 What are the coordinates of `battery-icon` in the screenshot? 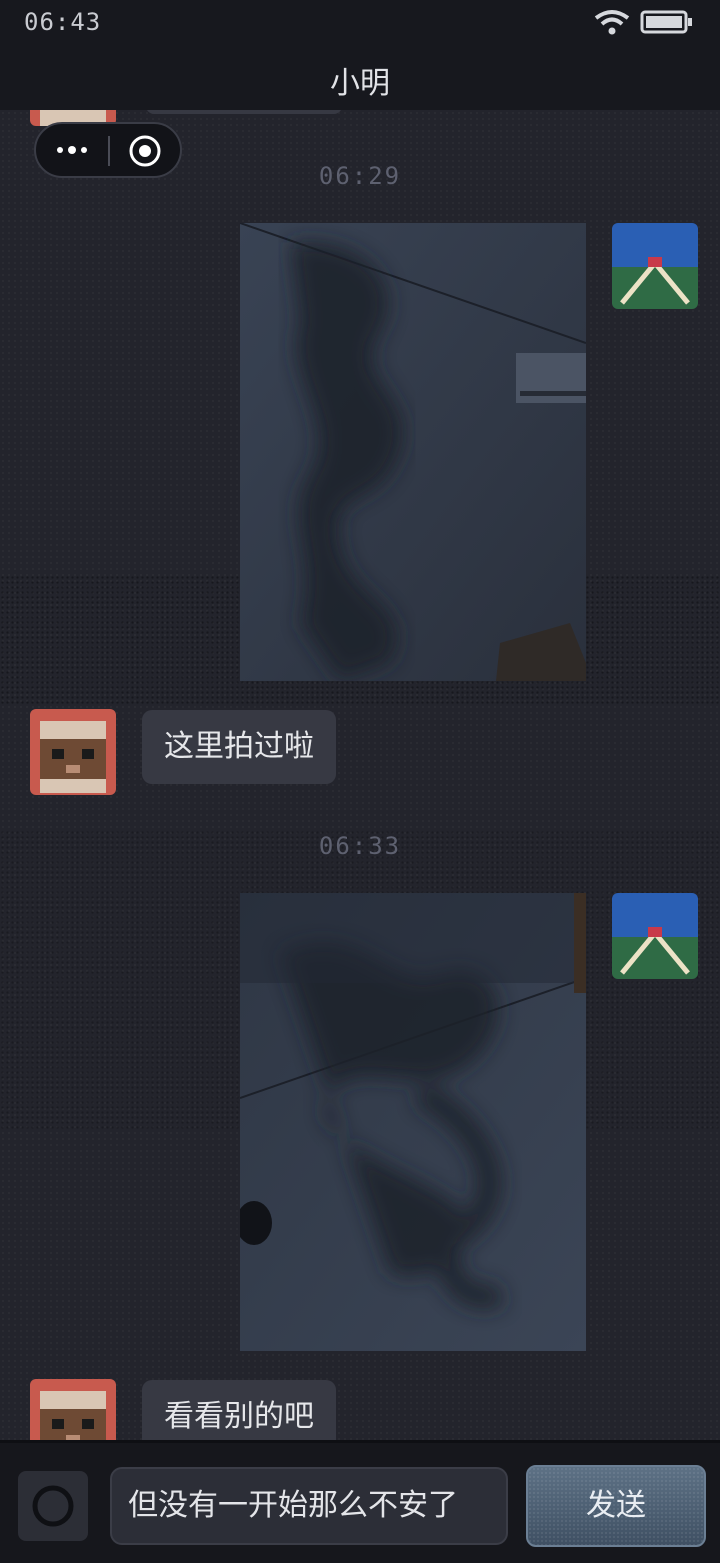 It's located at (666, 22).